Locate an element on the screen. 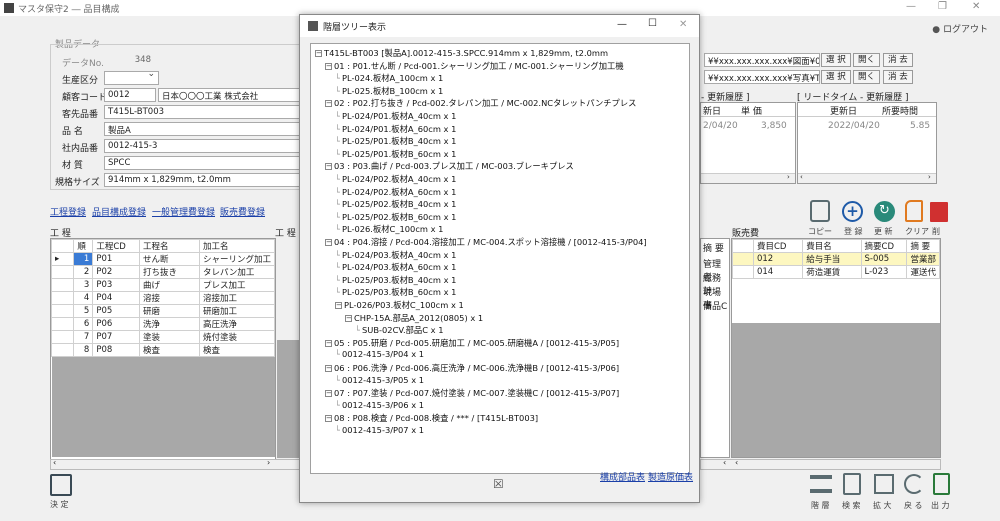  tree-node: └ 0012-415-3/P06 x 1 is located at coordinates (379, 405).